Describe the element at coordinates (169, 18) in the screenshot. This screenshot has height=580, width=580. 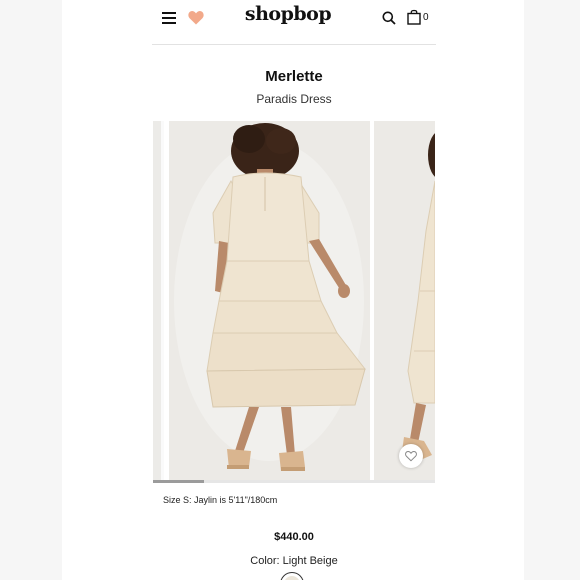
I see `menu-icon` at that location.